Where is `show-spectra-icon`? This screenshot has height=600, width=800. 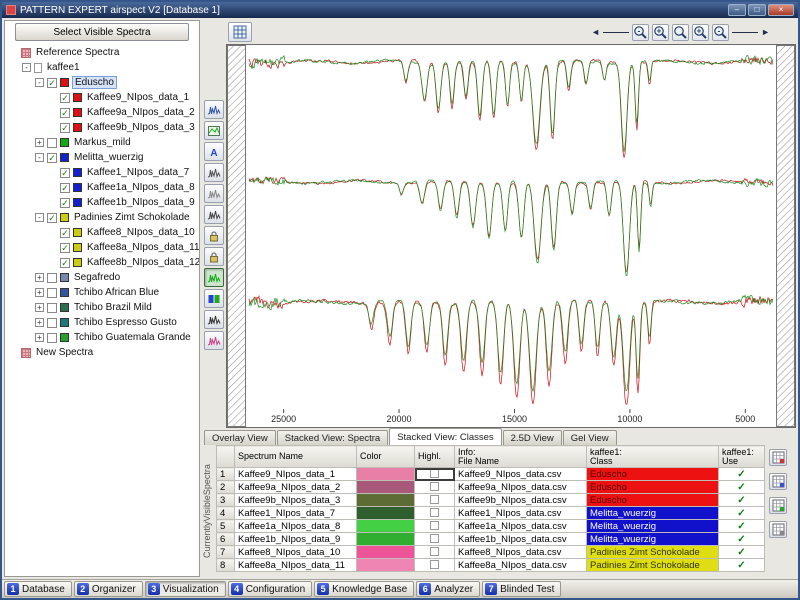 show-spectra-icon is located at coordinates (214, 277).